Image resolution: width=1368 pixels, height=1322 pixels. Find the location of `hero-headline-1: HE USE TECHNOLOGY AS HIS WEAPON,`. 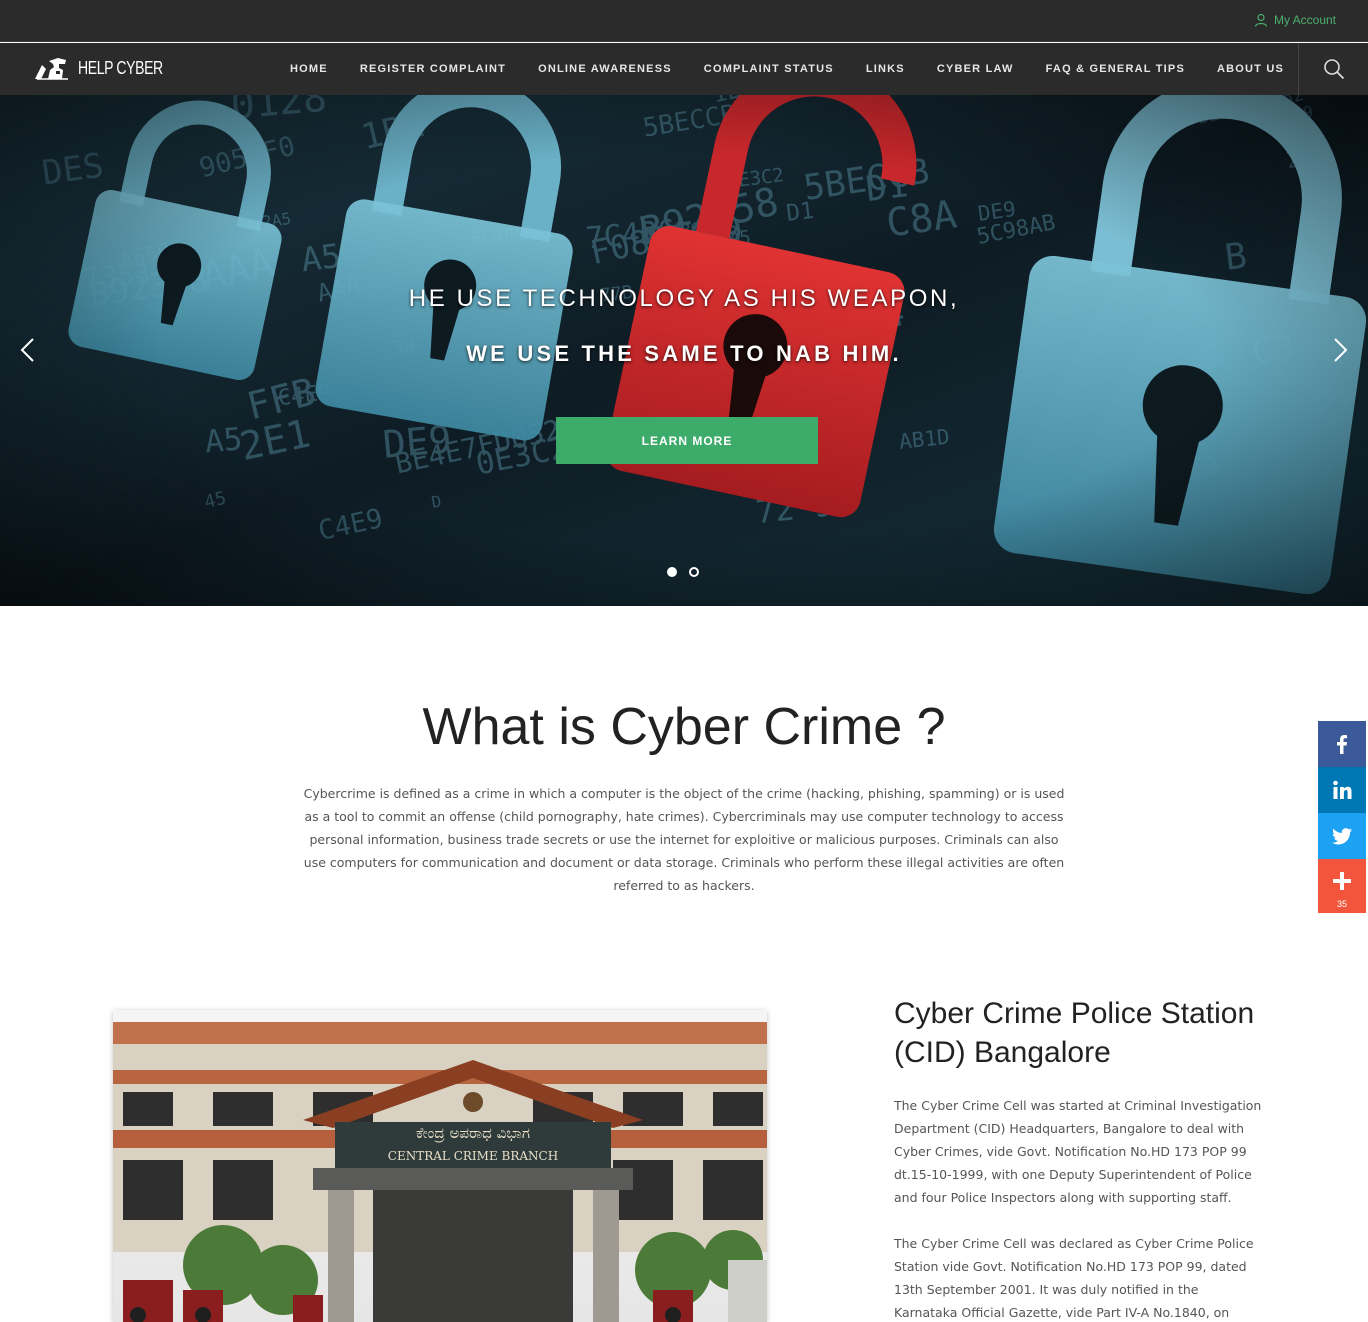

hero-headline-1: HE USE TECHNOLOGY AS HIS WEAPON, is located at coordinates (684, 298).